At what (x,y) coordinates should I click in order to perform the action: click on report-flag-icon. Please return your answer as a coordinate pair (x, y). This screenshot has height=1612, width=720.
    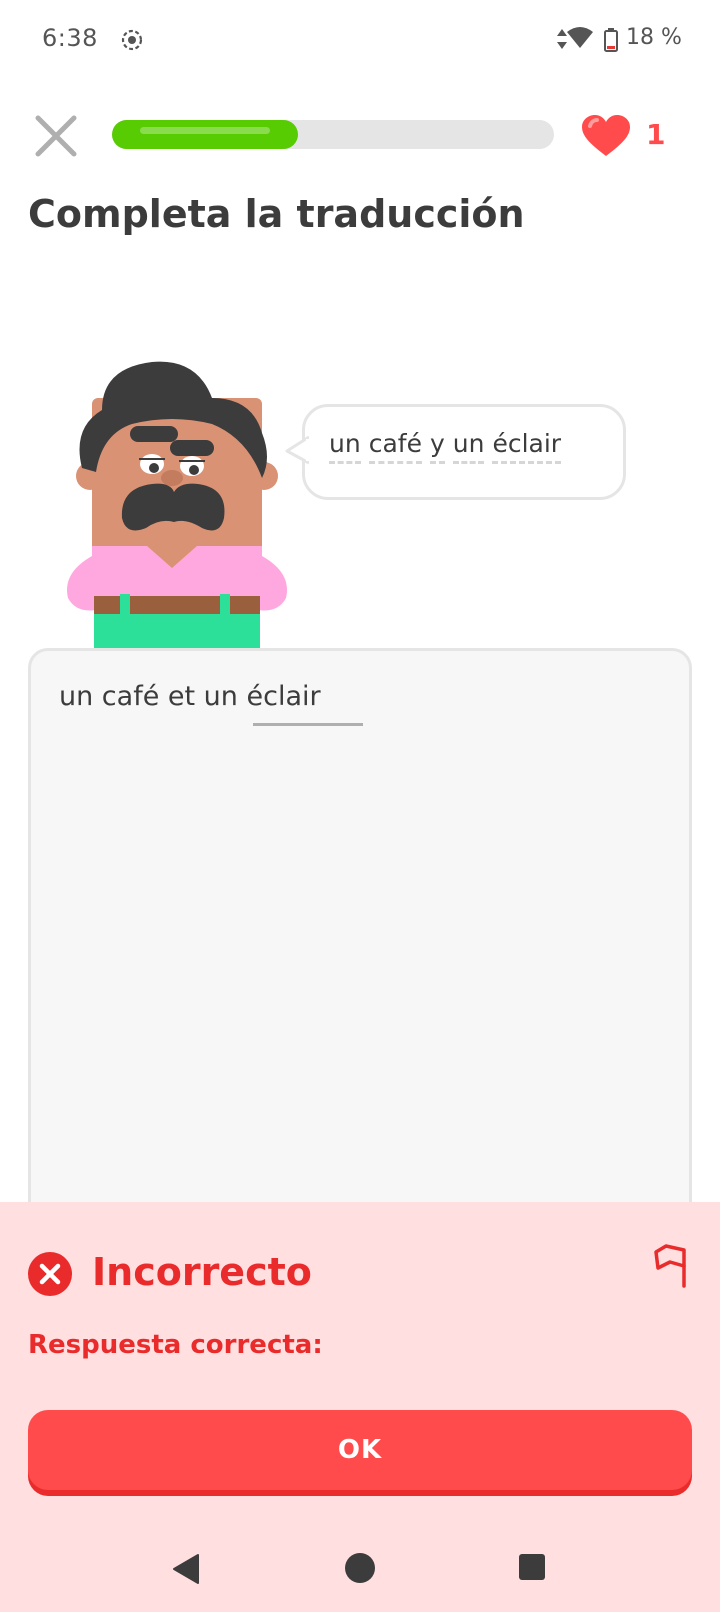
    Looking at the image, I should click on (670, 1266).